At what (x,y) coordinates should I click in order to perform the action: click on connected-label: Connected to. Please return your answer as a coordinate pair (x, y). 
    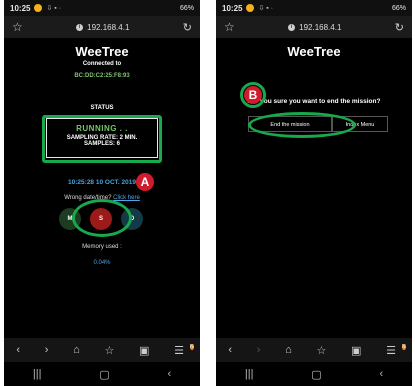
    Looking at the image, I should click on (102, 64).